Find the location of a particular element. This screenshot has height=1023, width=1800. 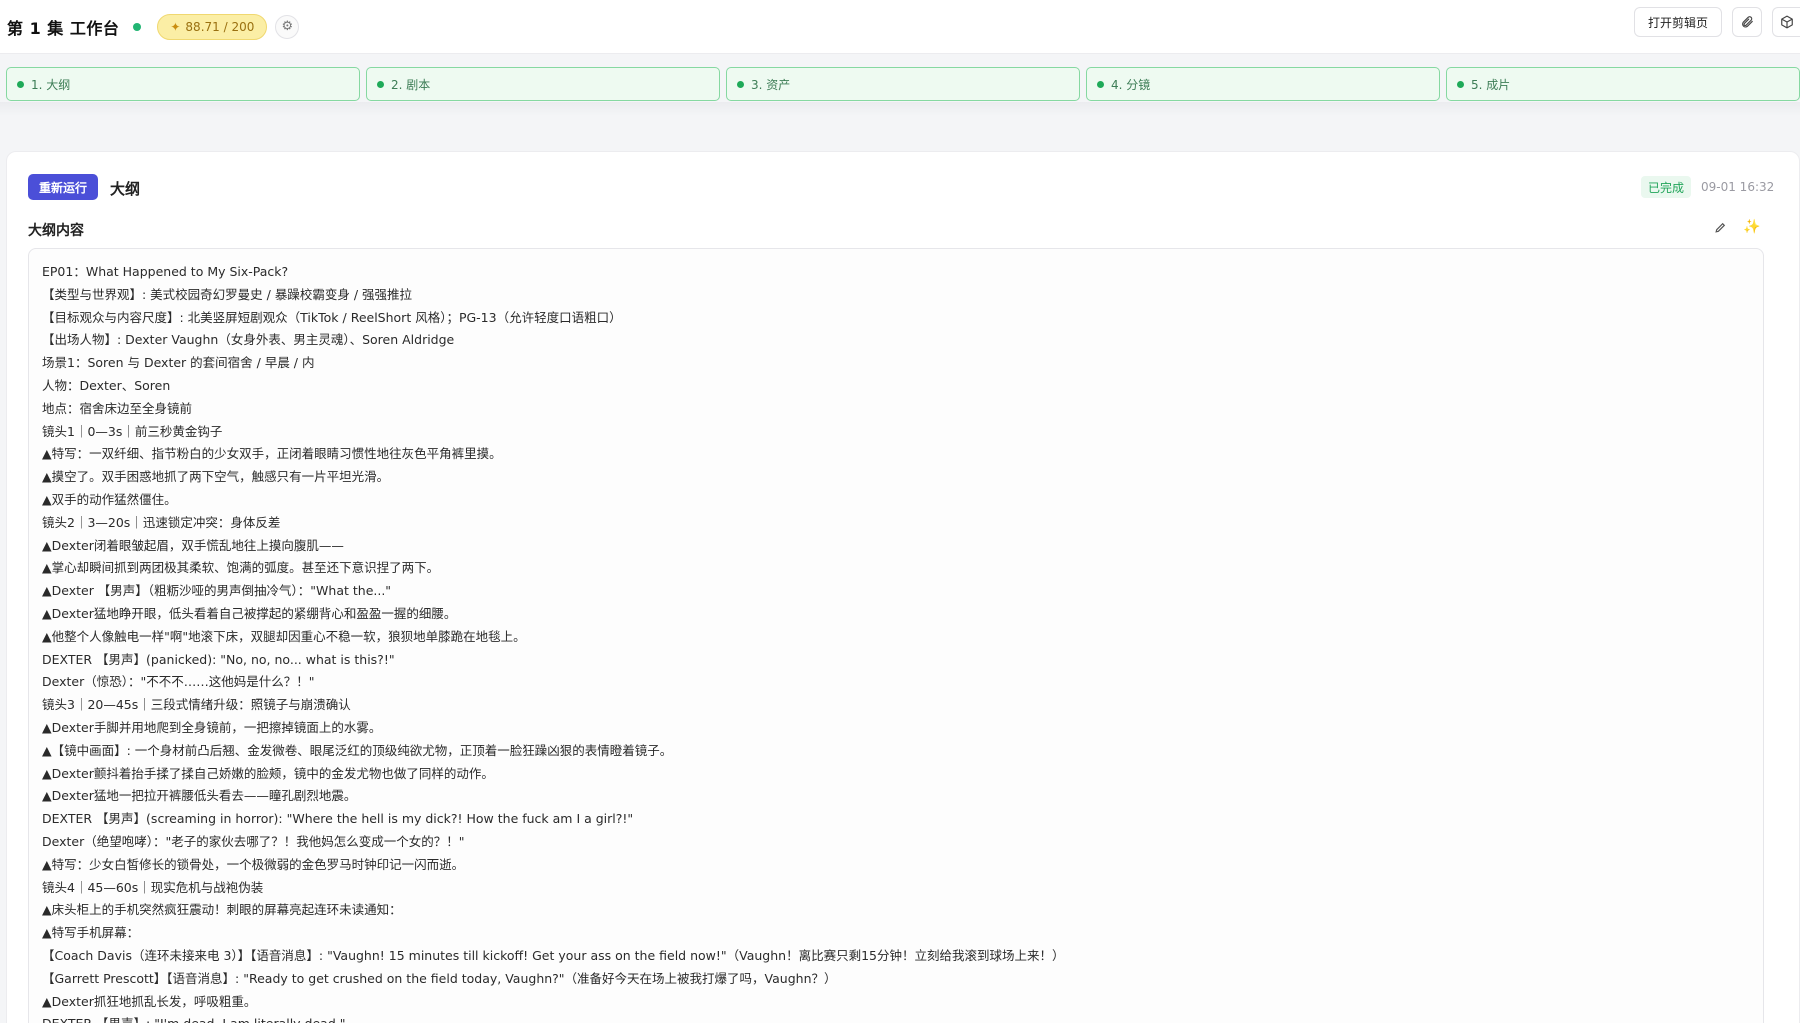

settings-button: ⚙ is located at coordinates (287, 26).